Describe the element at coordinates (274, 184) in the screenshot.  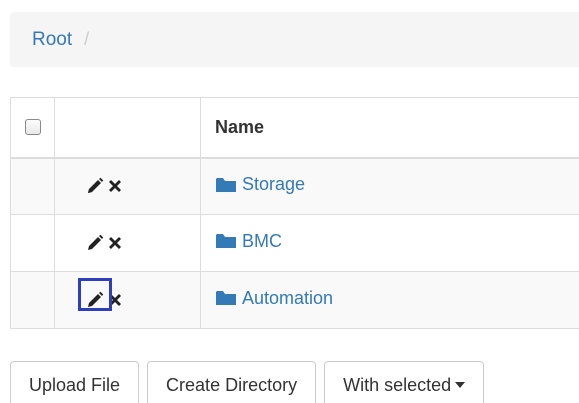
I see `directory-name: Storage` at that location.